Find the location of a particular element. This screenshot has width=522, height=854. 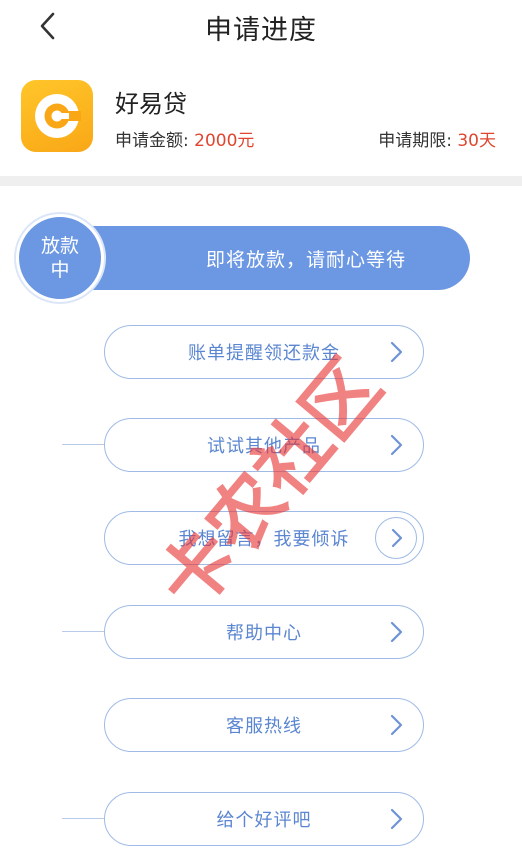

apply-amount: 申请金额: 2000元 is located at coordinates (184, 138).